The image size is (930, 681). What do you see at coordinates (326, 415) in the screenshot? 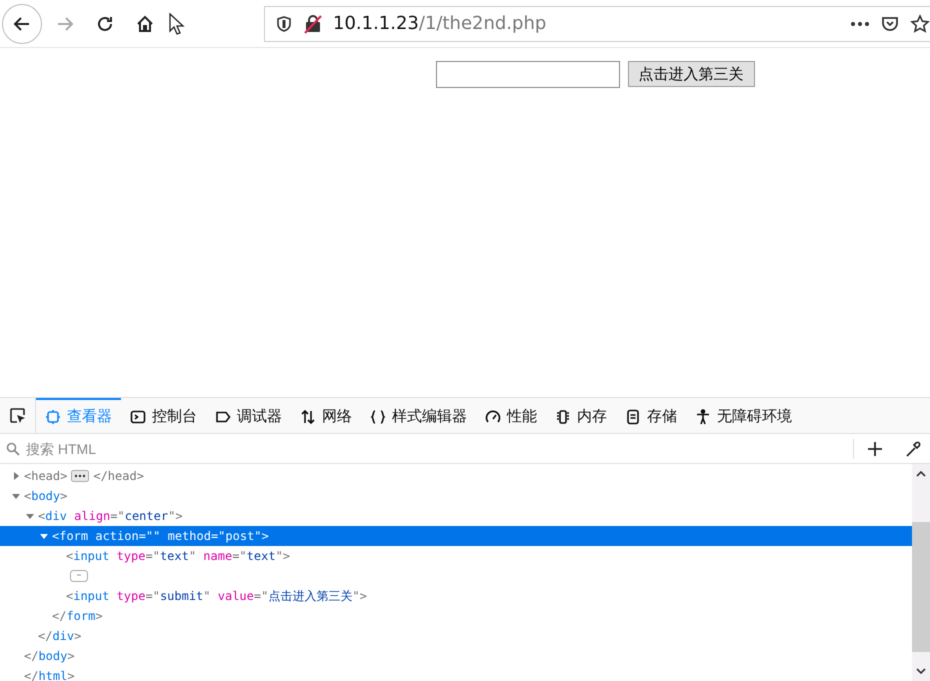
I see `devtools-tab: 网络` at bounding box center [326, 415].